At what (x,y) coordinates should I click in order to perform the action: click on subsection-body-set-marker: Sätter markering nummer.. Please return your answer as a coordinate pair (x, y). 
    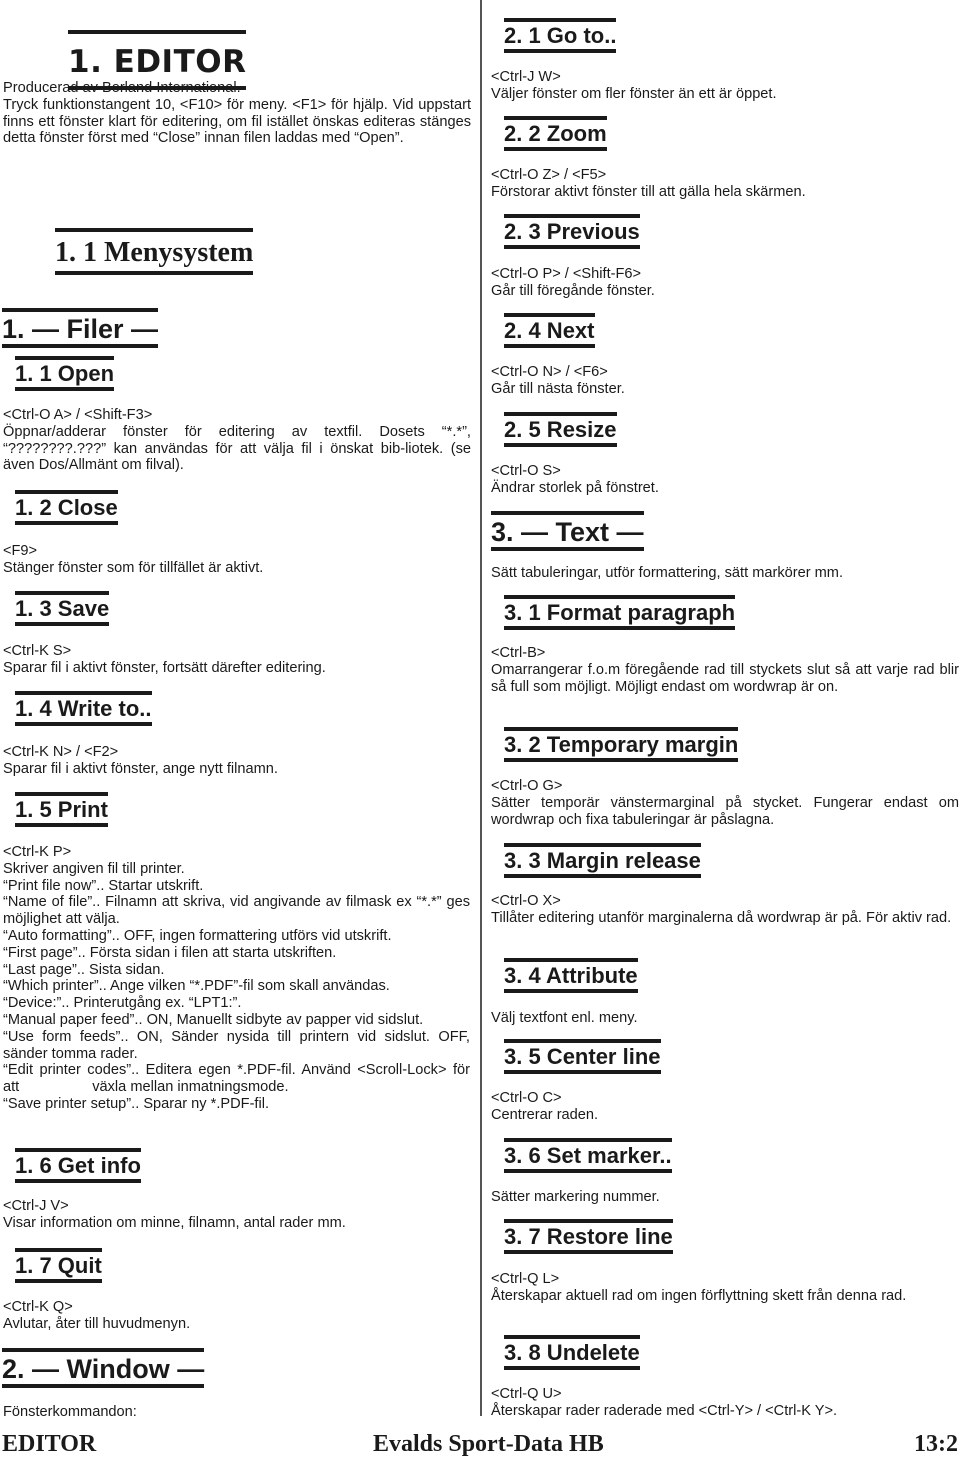
    Looking at the image, I should click on (725, 1197).